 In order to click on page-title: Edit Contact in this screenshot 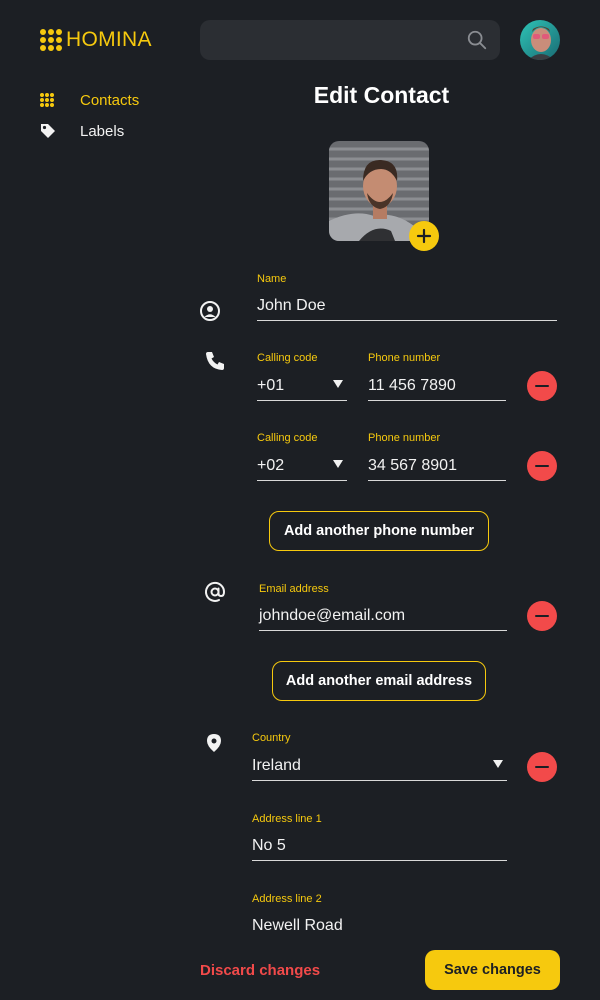, I will do `click(381, 95)`.